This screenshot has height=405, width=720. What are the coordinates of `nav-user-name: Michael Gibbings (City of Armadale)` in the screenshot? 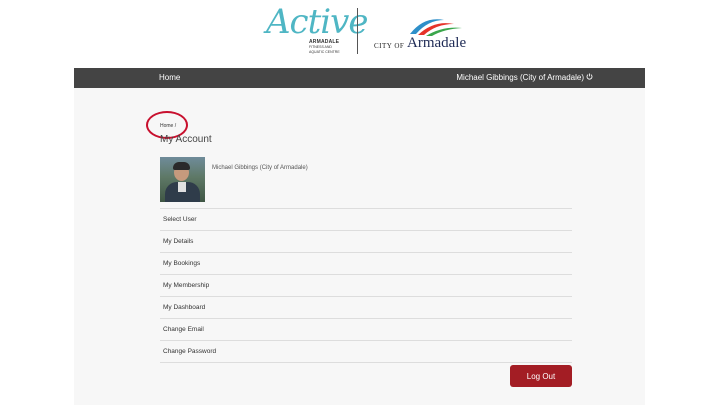 It's located at (520, 78).